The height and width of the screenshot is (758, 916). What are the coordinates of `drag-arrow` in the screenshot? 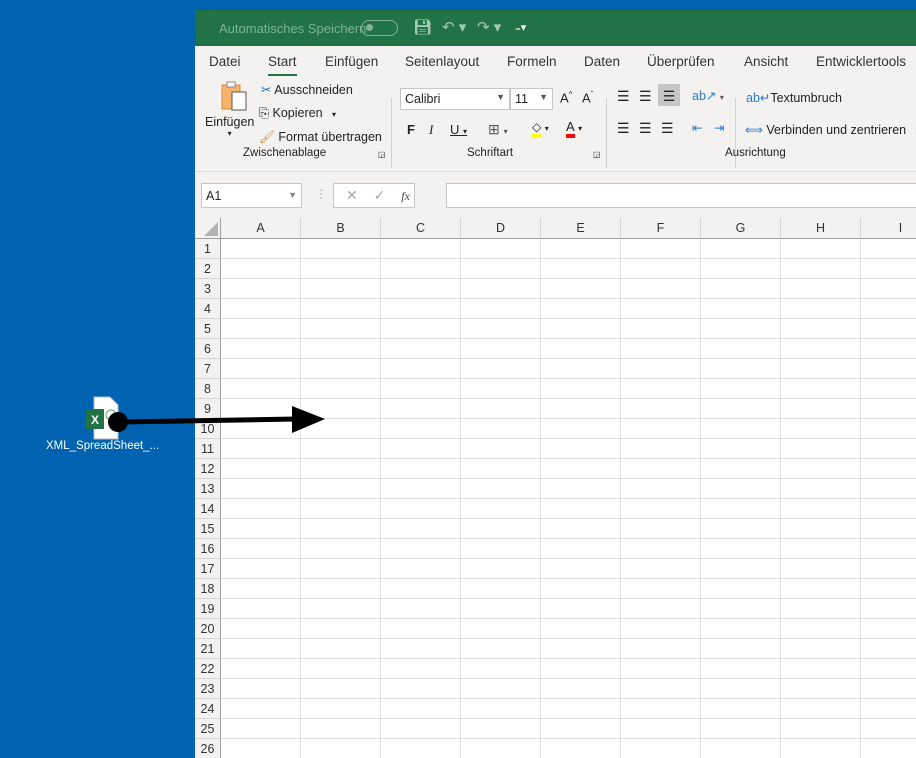 It's located at (216, 419).